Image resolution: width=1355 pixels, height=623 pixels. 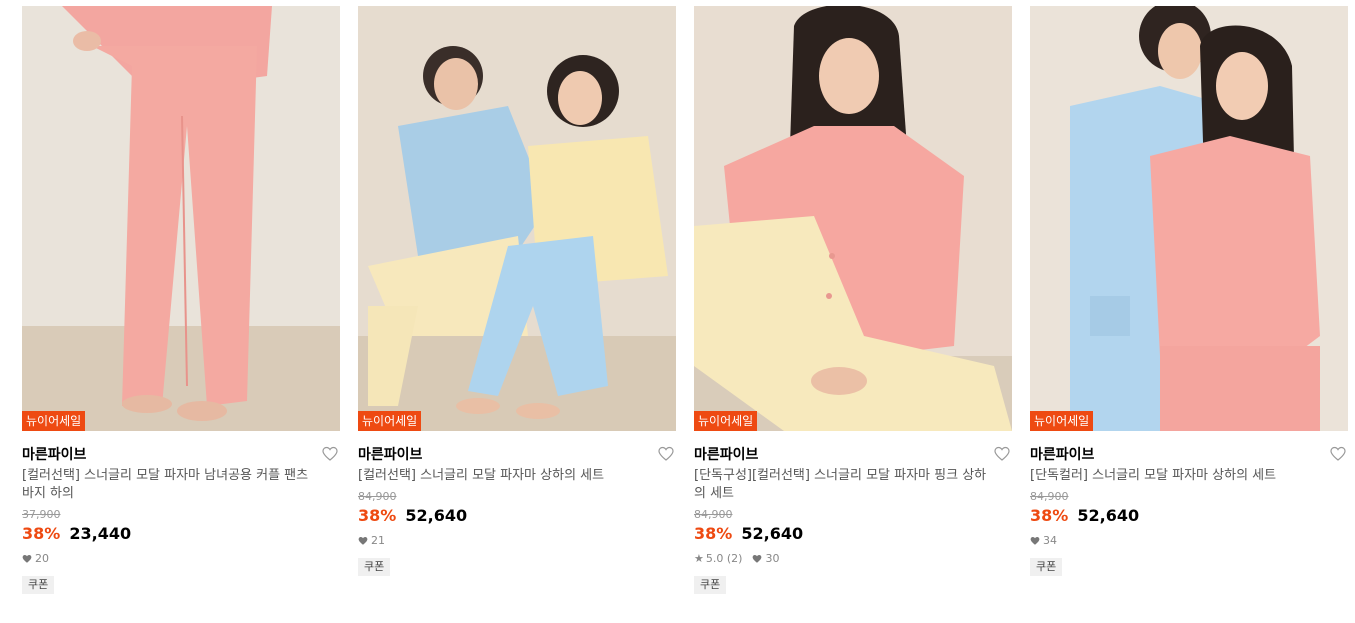 I want to click on like-count: 30, so click(x=772, y=558).